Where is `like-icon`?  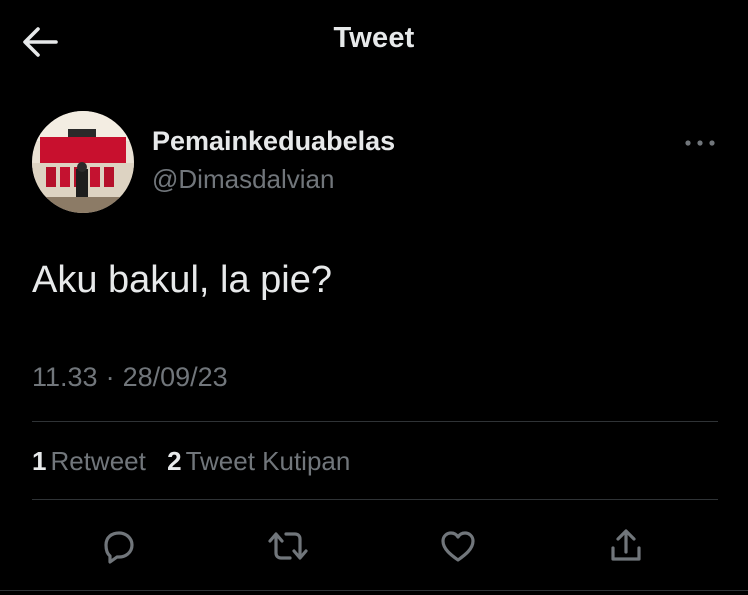 like-icon is located at coordinates (458, 546).